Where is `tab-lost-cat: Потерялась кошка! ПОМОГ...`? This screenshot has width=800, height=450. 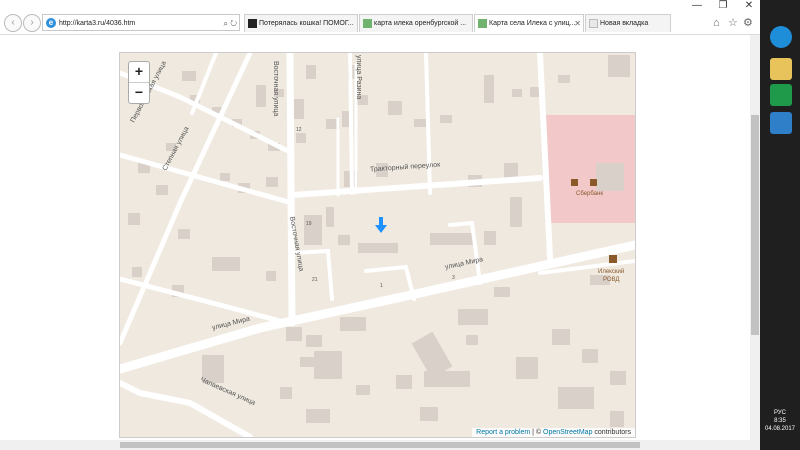 tab-lost-cat: Потерялась кошка! ПОМОГ... is located at coordinates (301, 23).